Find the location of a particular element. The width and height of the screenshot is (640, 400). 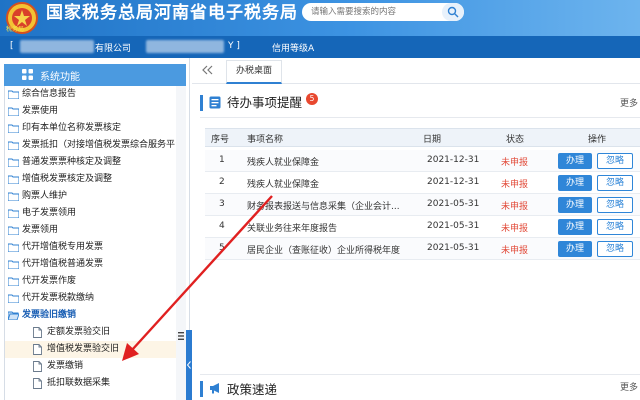

policy-more-link: 更多 is located at coordinates (629, 386).